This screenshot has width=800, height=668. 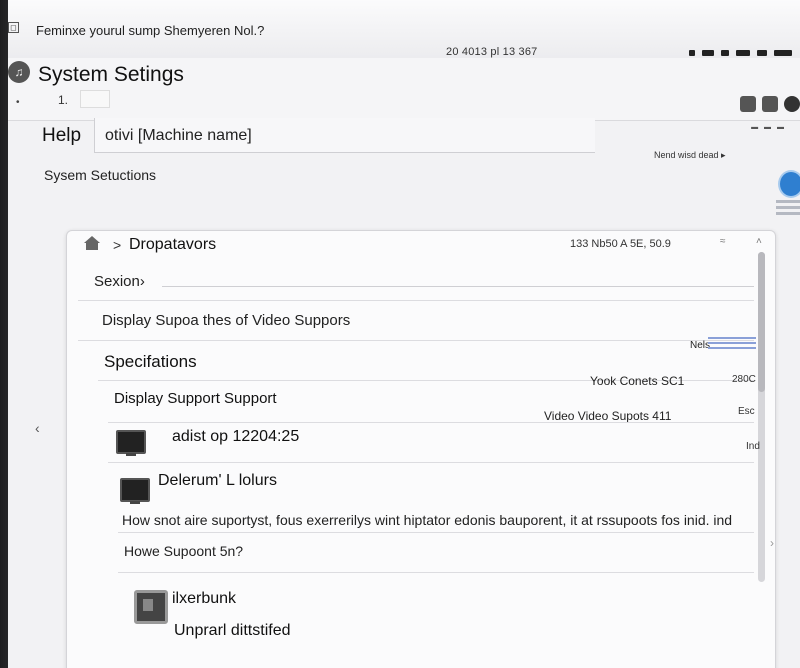 I want to click on wifi-icon, so click(x=708, y=53).